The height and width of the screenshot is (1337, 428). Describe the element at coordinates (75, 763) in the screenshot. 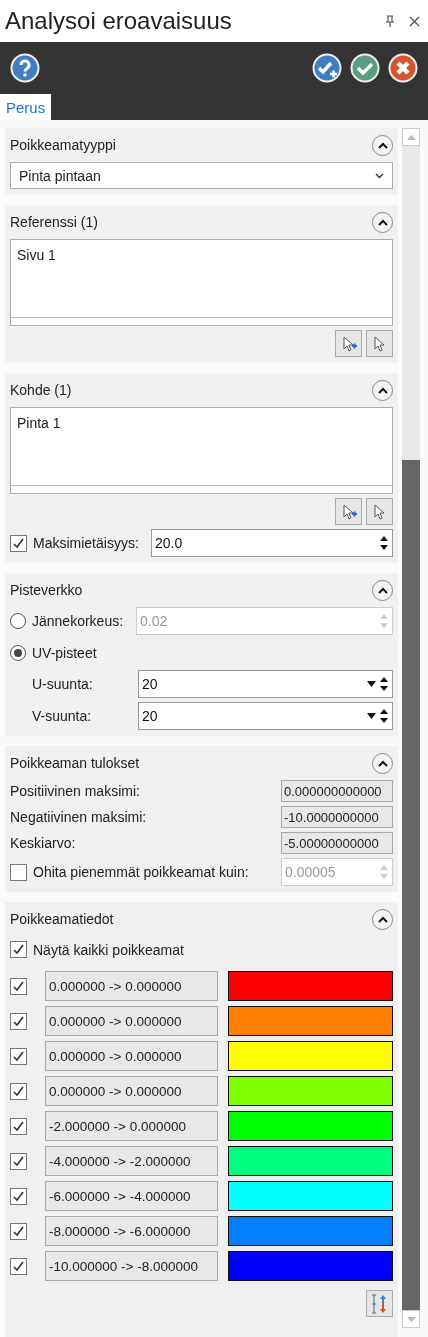

I see `section-title: Poikkeaman tulokset` at that location.